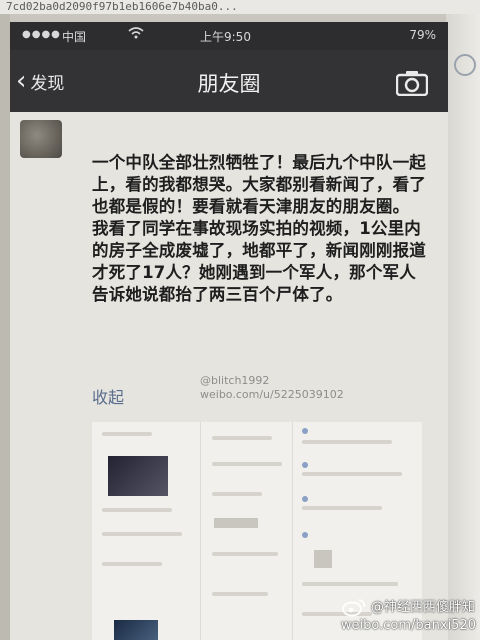 This screenshot has height=640, width=480. What do you see at coordinates (463, 327) in the screenshot?
I see `browser-side-panel` at bounding box center [463, 327].